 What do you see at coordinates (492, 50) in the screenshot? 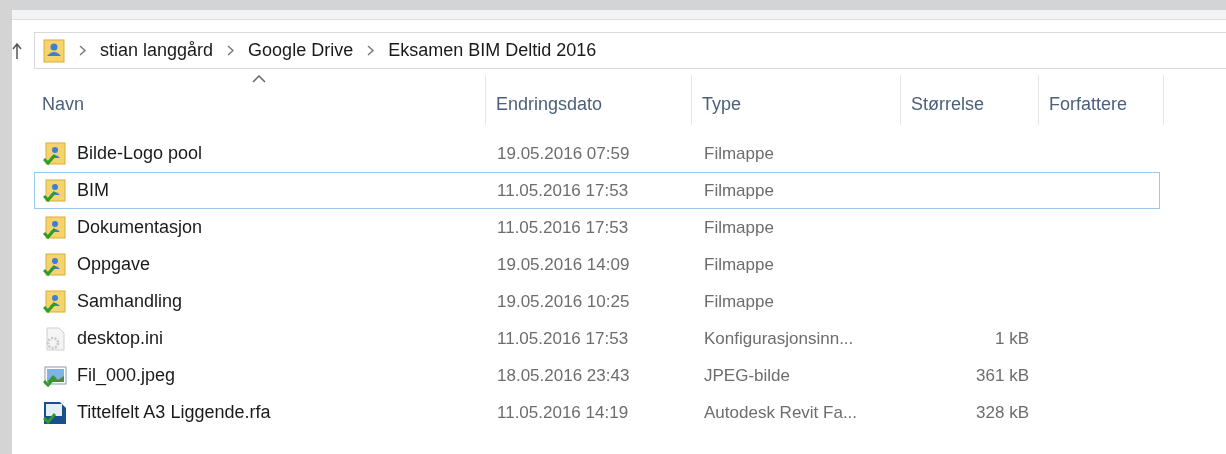
I see `breadcrumb-item: Eksamen BIM Deltid 2016` at bounding box center [492, 50].